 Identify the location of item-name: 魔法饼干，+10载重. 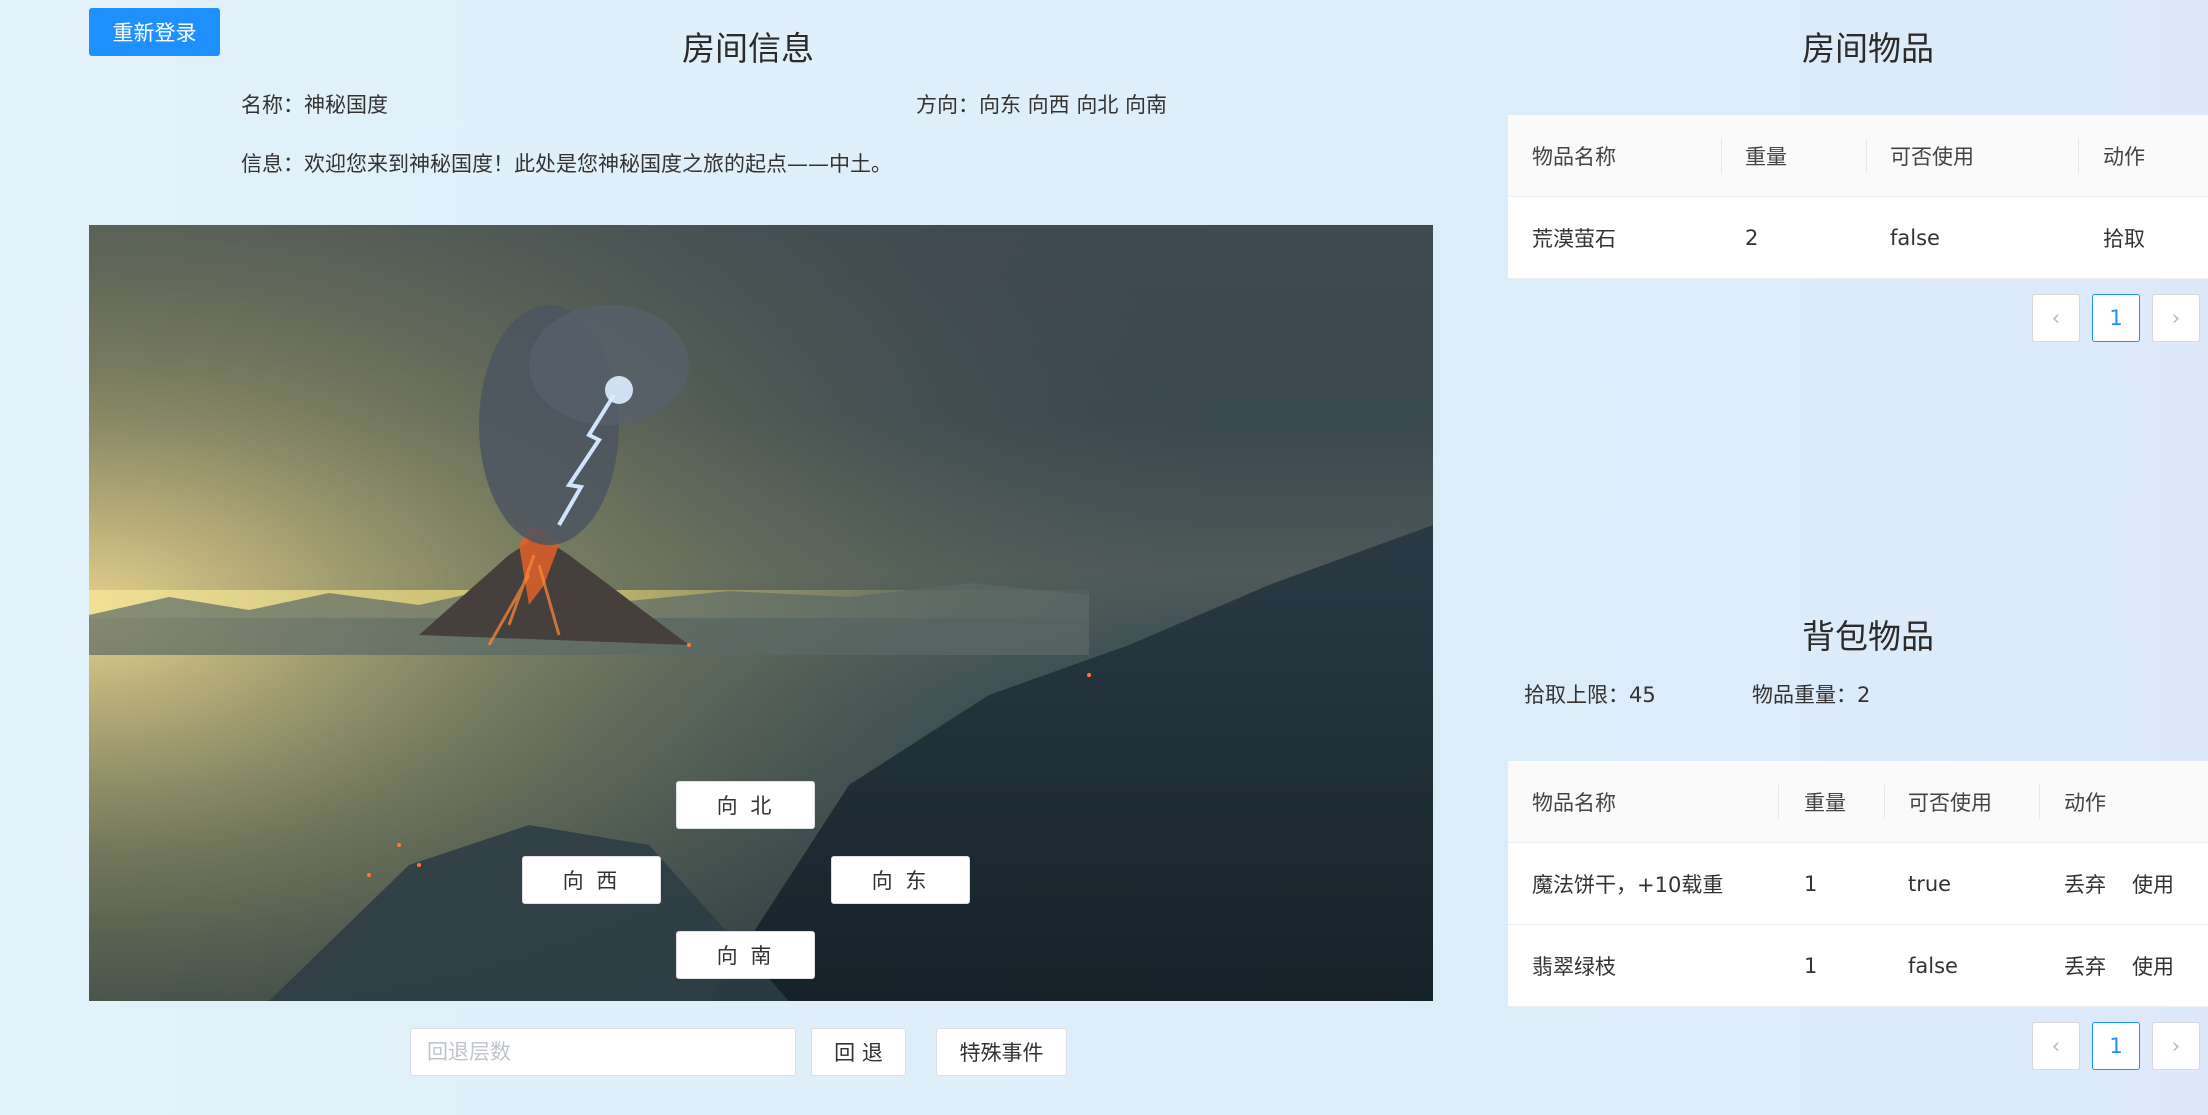
(1628, 885).